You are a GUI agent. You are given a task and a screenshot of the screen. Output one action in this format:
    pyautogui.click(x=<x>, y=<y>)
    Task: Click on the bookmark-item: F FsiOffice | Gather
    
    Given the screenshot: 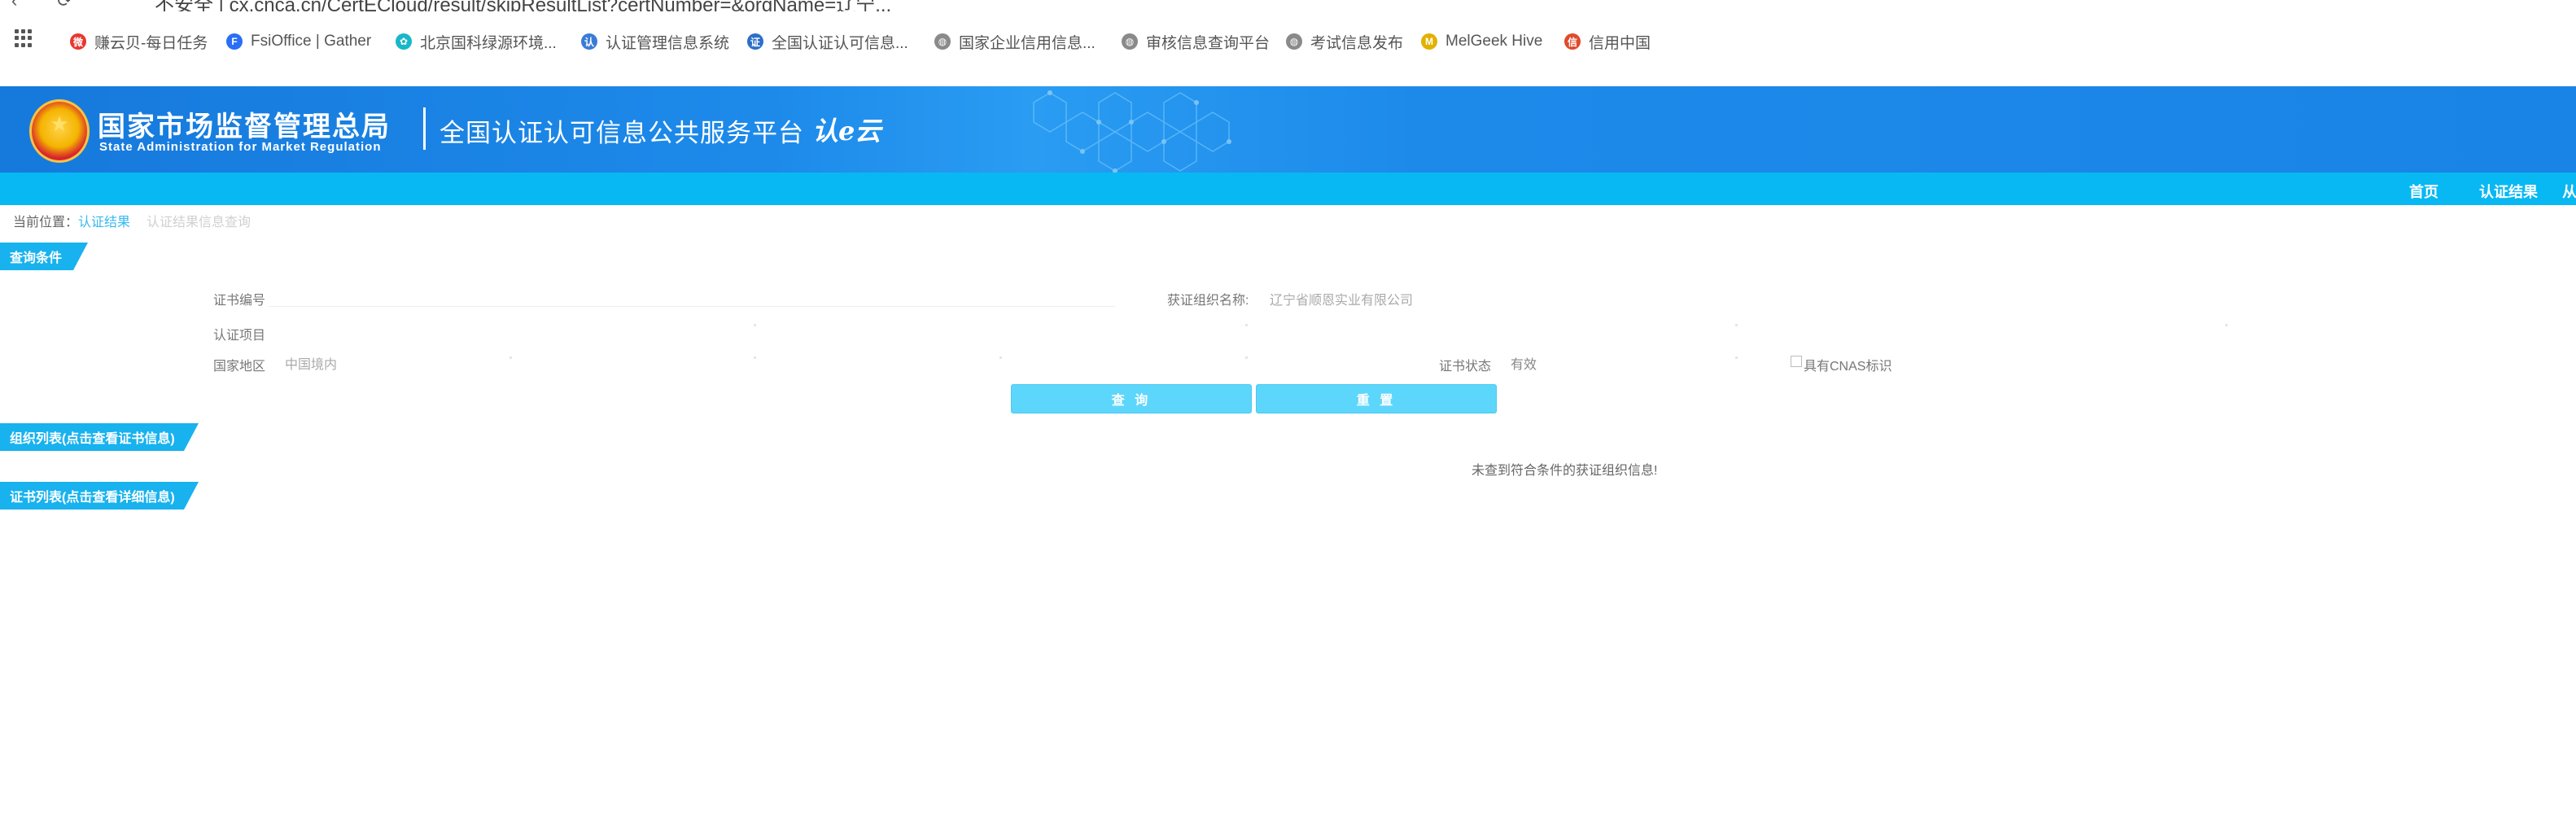 What is the action you would take?
    pyautogui.click(x=298, y=41)
    